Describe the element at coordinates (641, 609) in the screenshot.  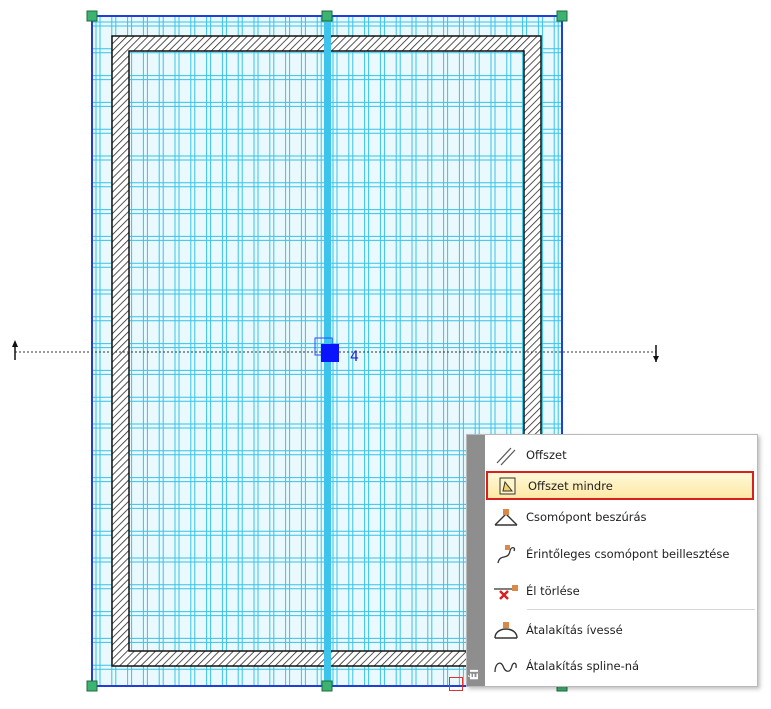
I see `menu-separator` at that location.